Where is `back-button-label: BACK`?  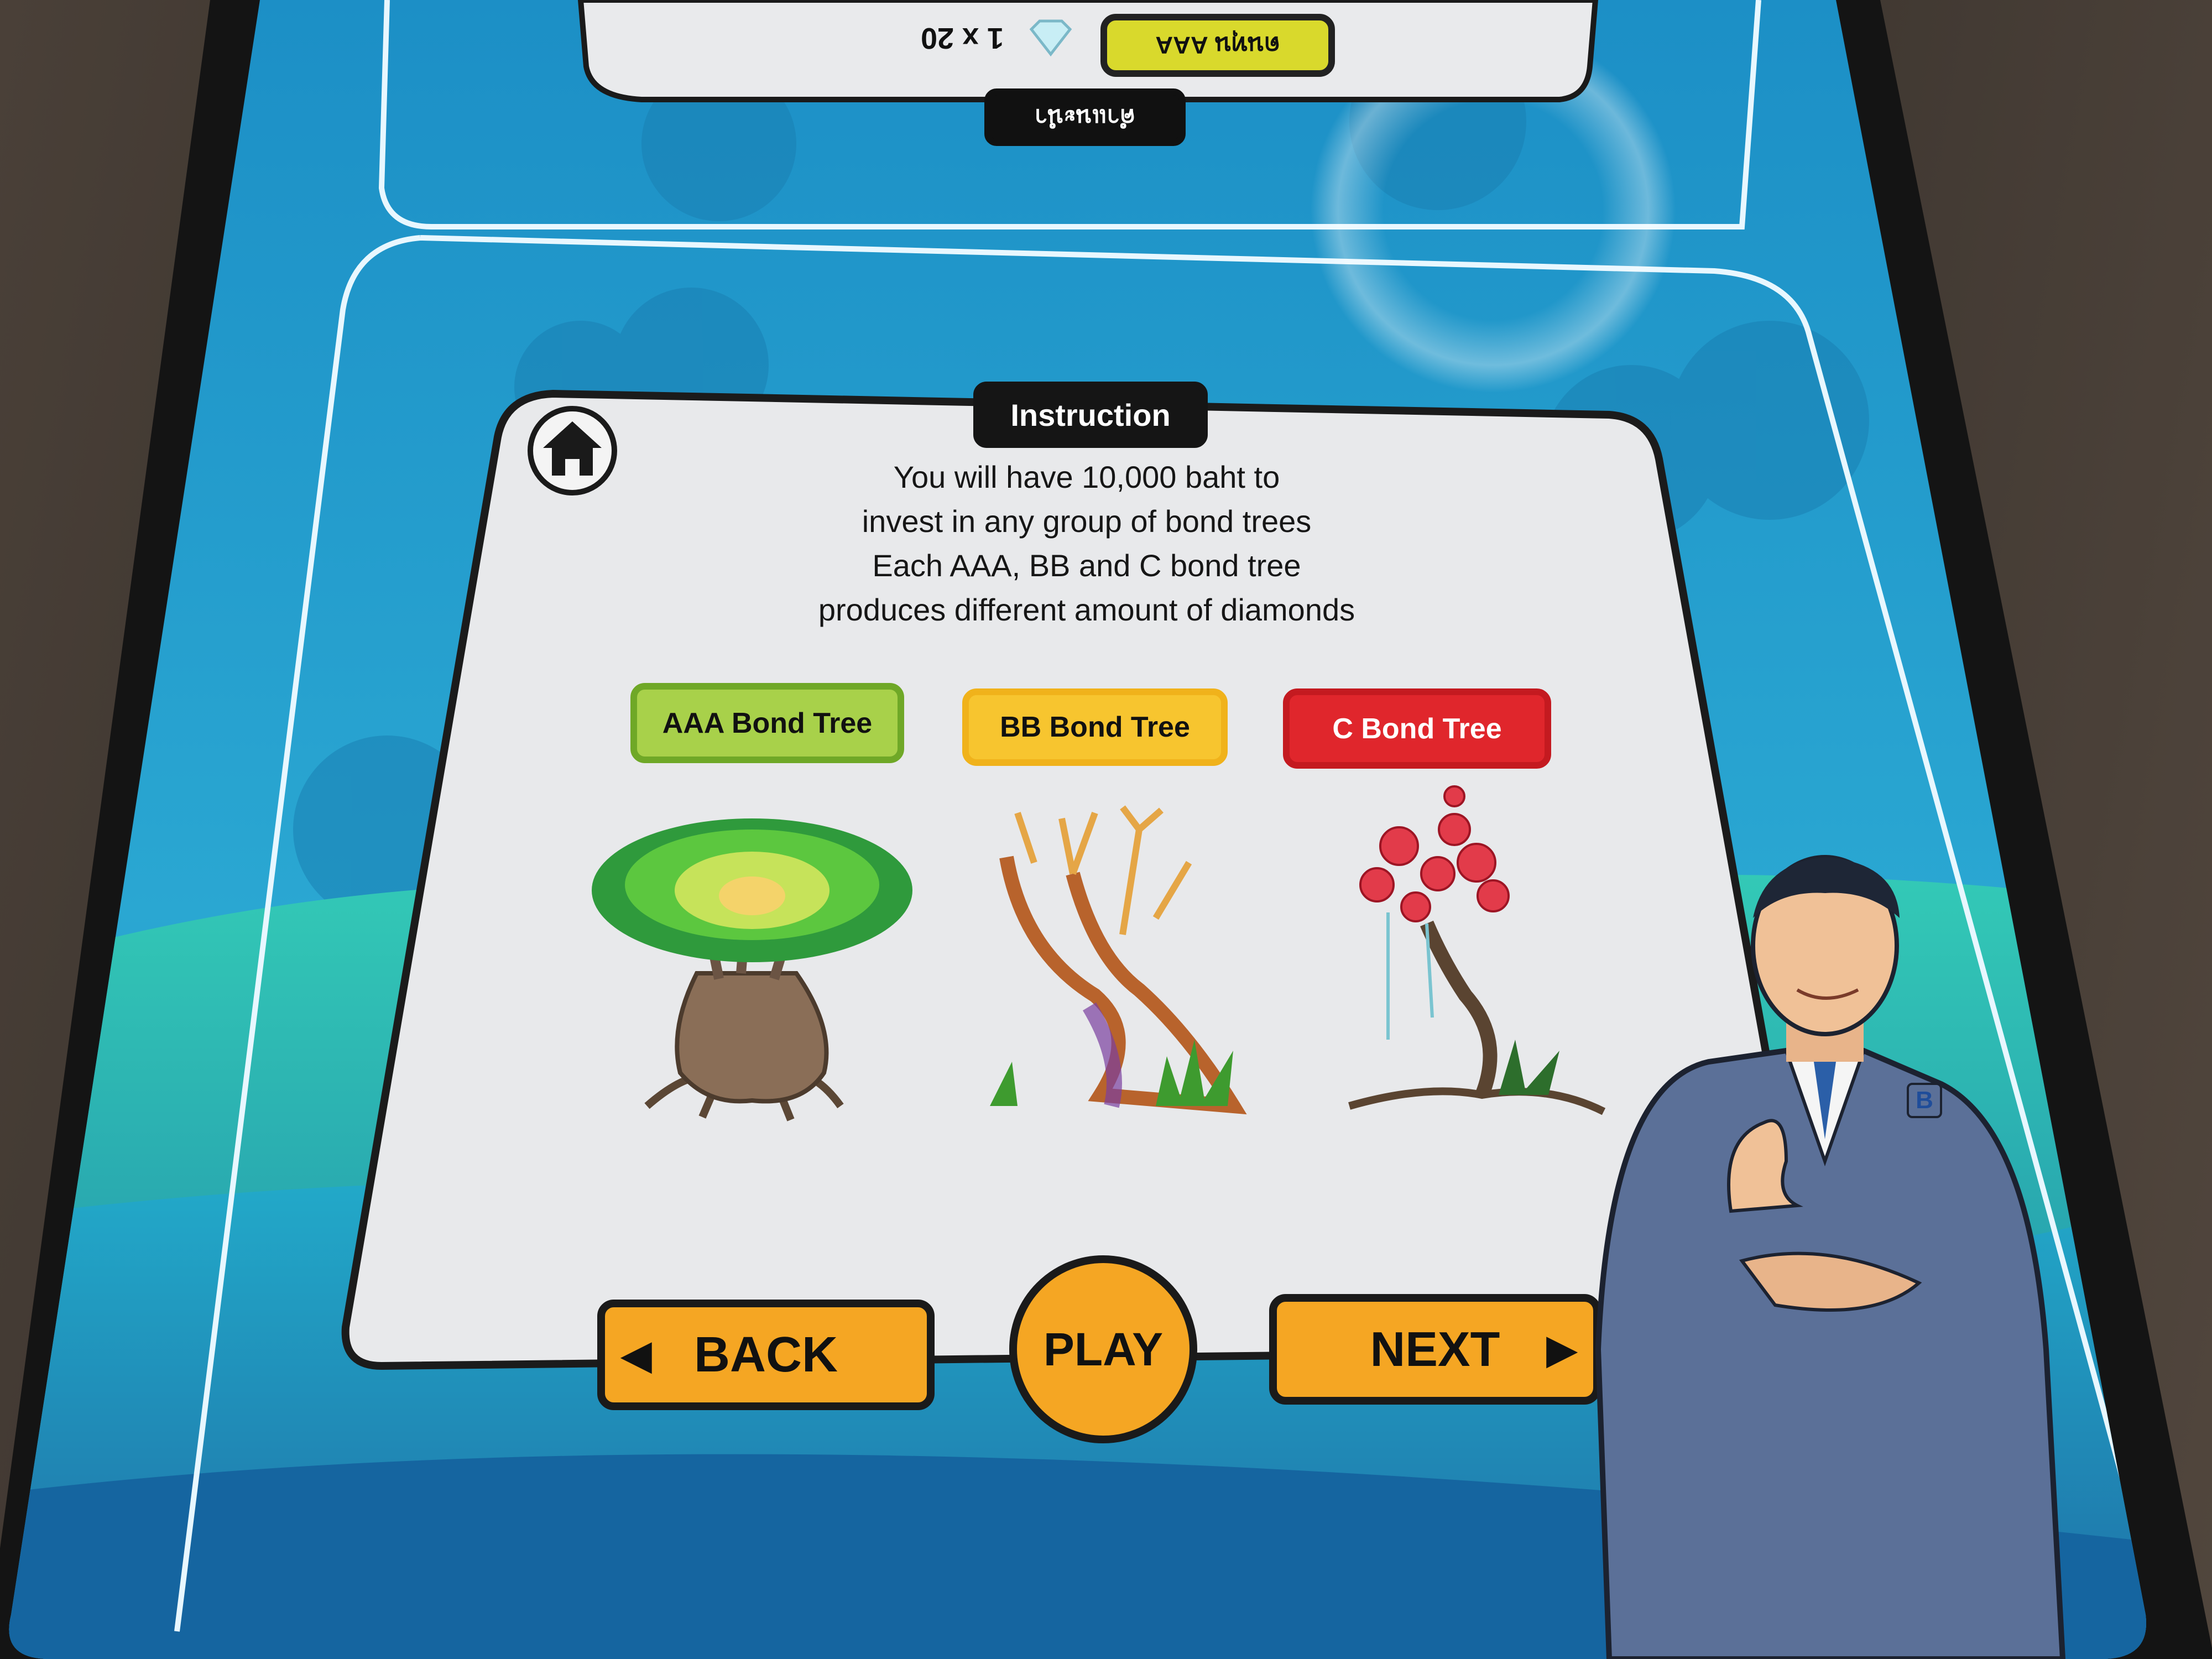
back-button-label: BACK is located at coordinates (766, 1355).